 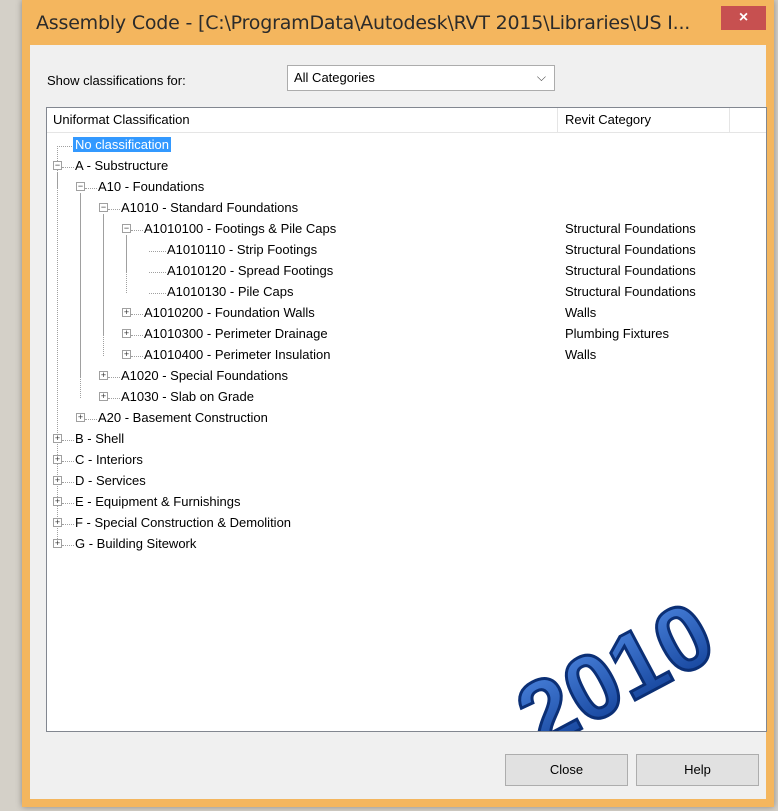 What do you see at coordinates (406, 120) in the screenshot?
I see `tree-header: Uniformat Classification Revit Category` at bounding box center [406, 120].